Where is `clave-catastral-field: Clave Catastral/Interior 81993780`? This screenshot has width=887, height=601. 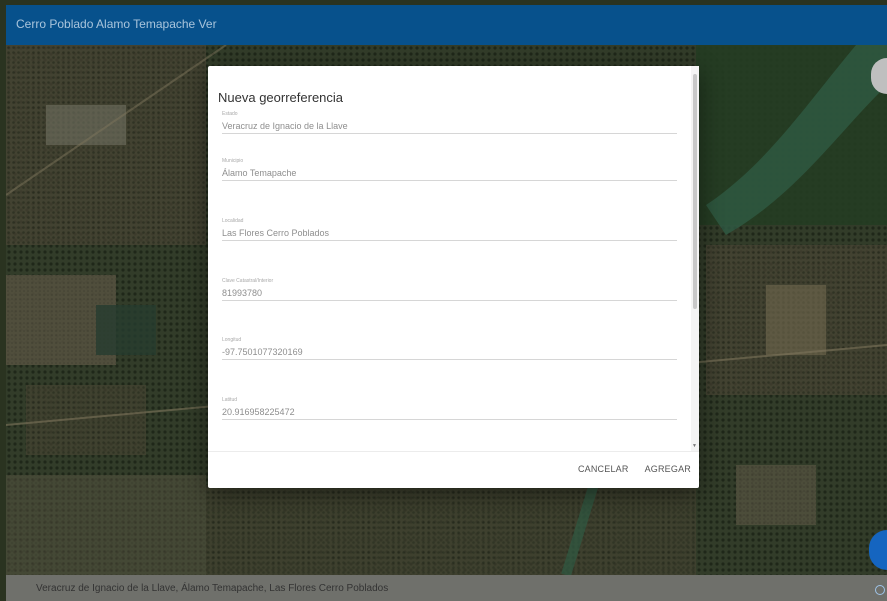
clave-catastral-field: Clave Catastral/Interior 81993780 is located at coordinates (449, 289).